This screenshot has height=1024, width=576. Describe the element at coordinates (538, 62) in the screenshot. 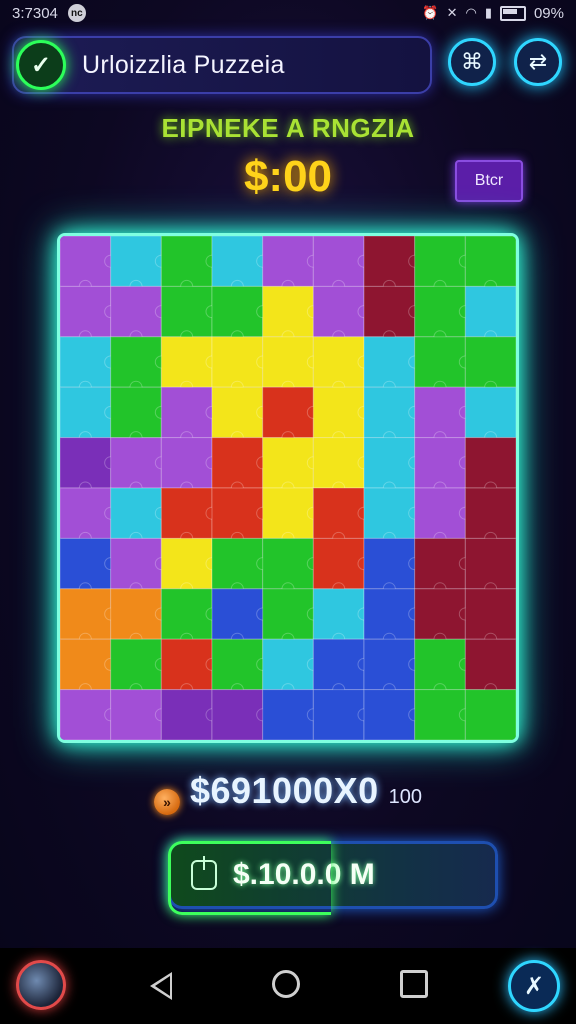

I see `puzzle-settings-button: ⇄` at that location.